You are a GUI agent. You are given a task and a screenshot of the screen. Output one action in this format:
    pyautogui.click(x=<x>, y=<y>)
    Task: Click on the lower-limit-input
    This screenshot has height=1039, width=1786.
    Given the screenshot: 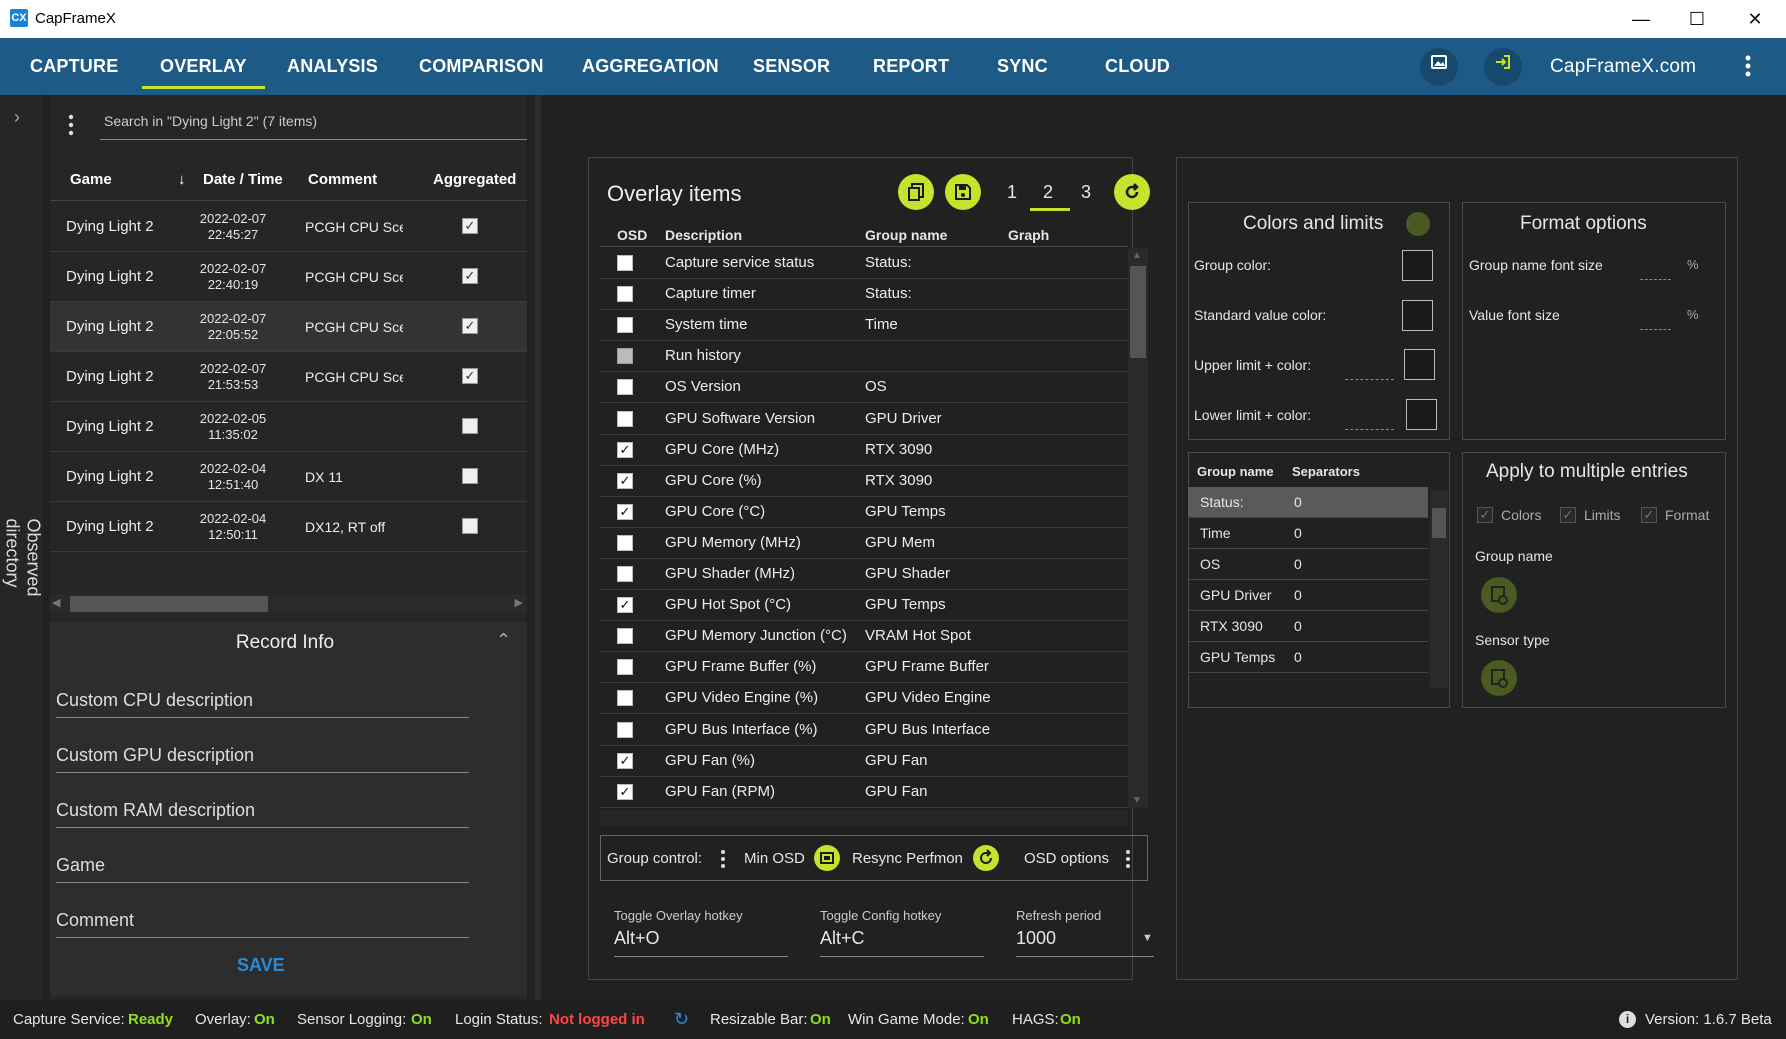 What is the action you would take?
    pyautogui.click(x=1369, y=429)
    